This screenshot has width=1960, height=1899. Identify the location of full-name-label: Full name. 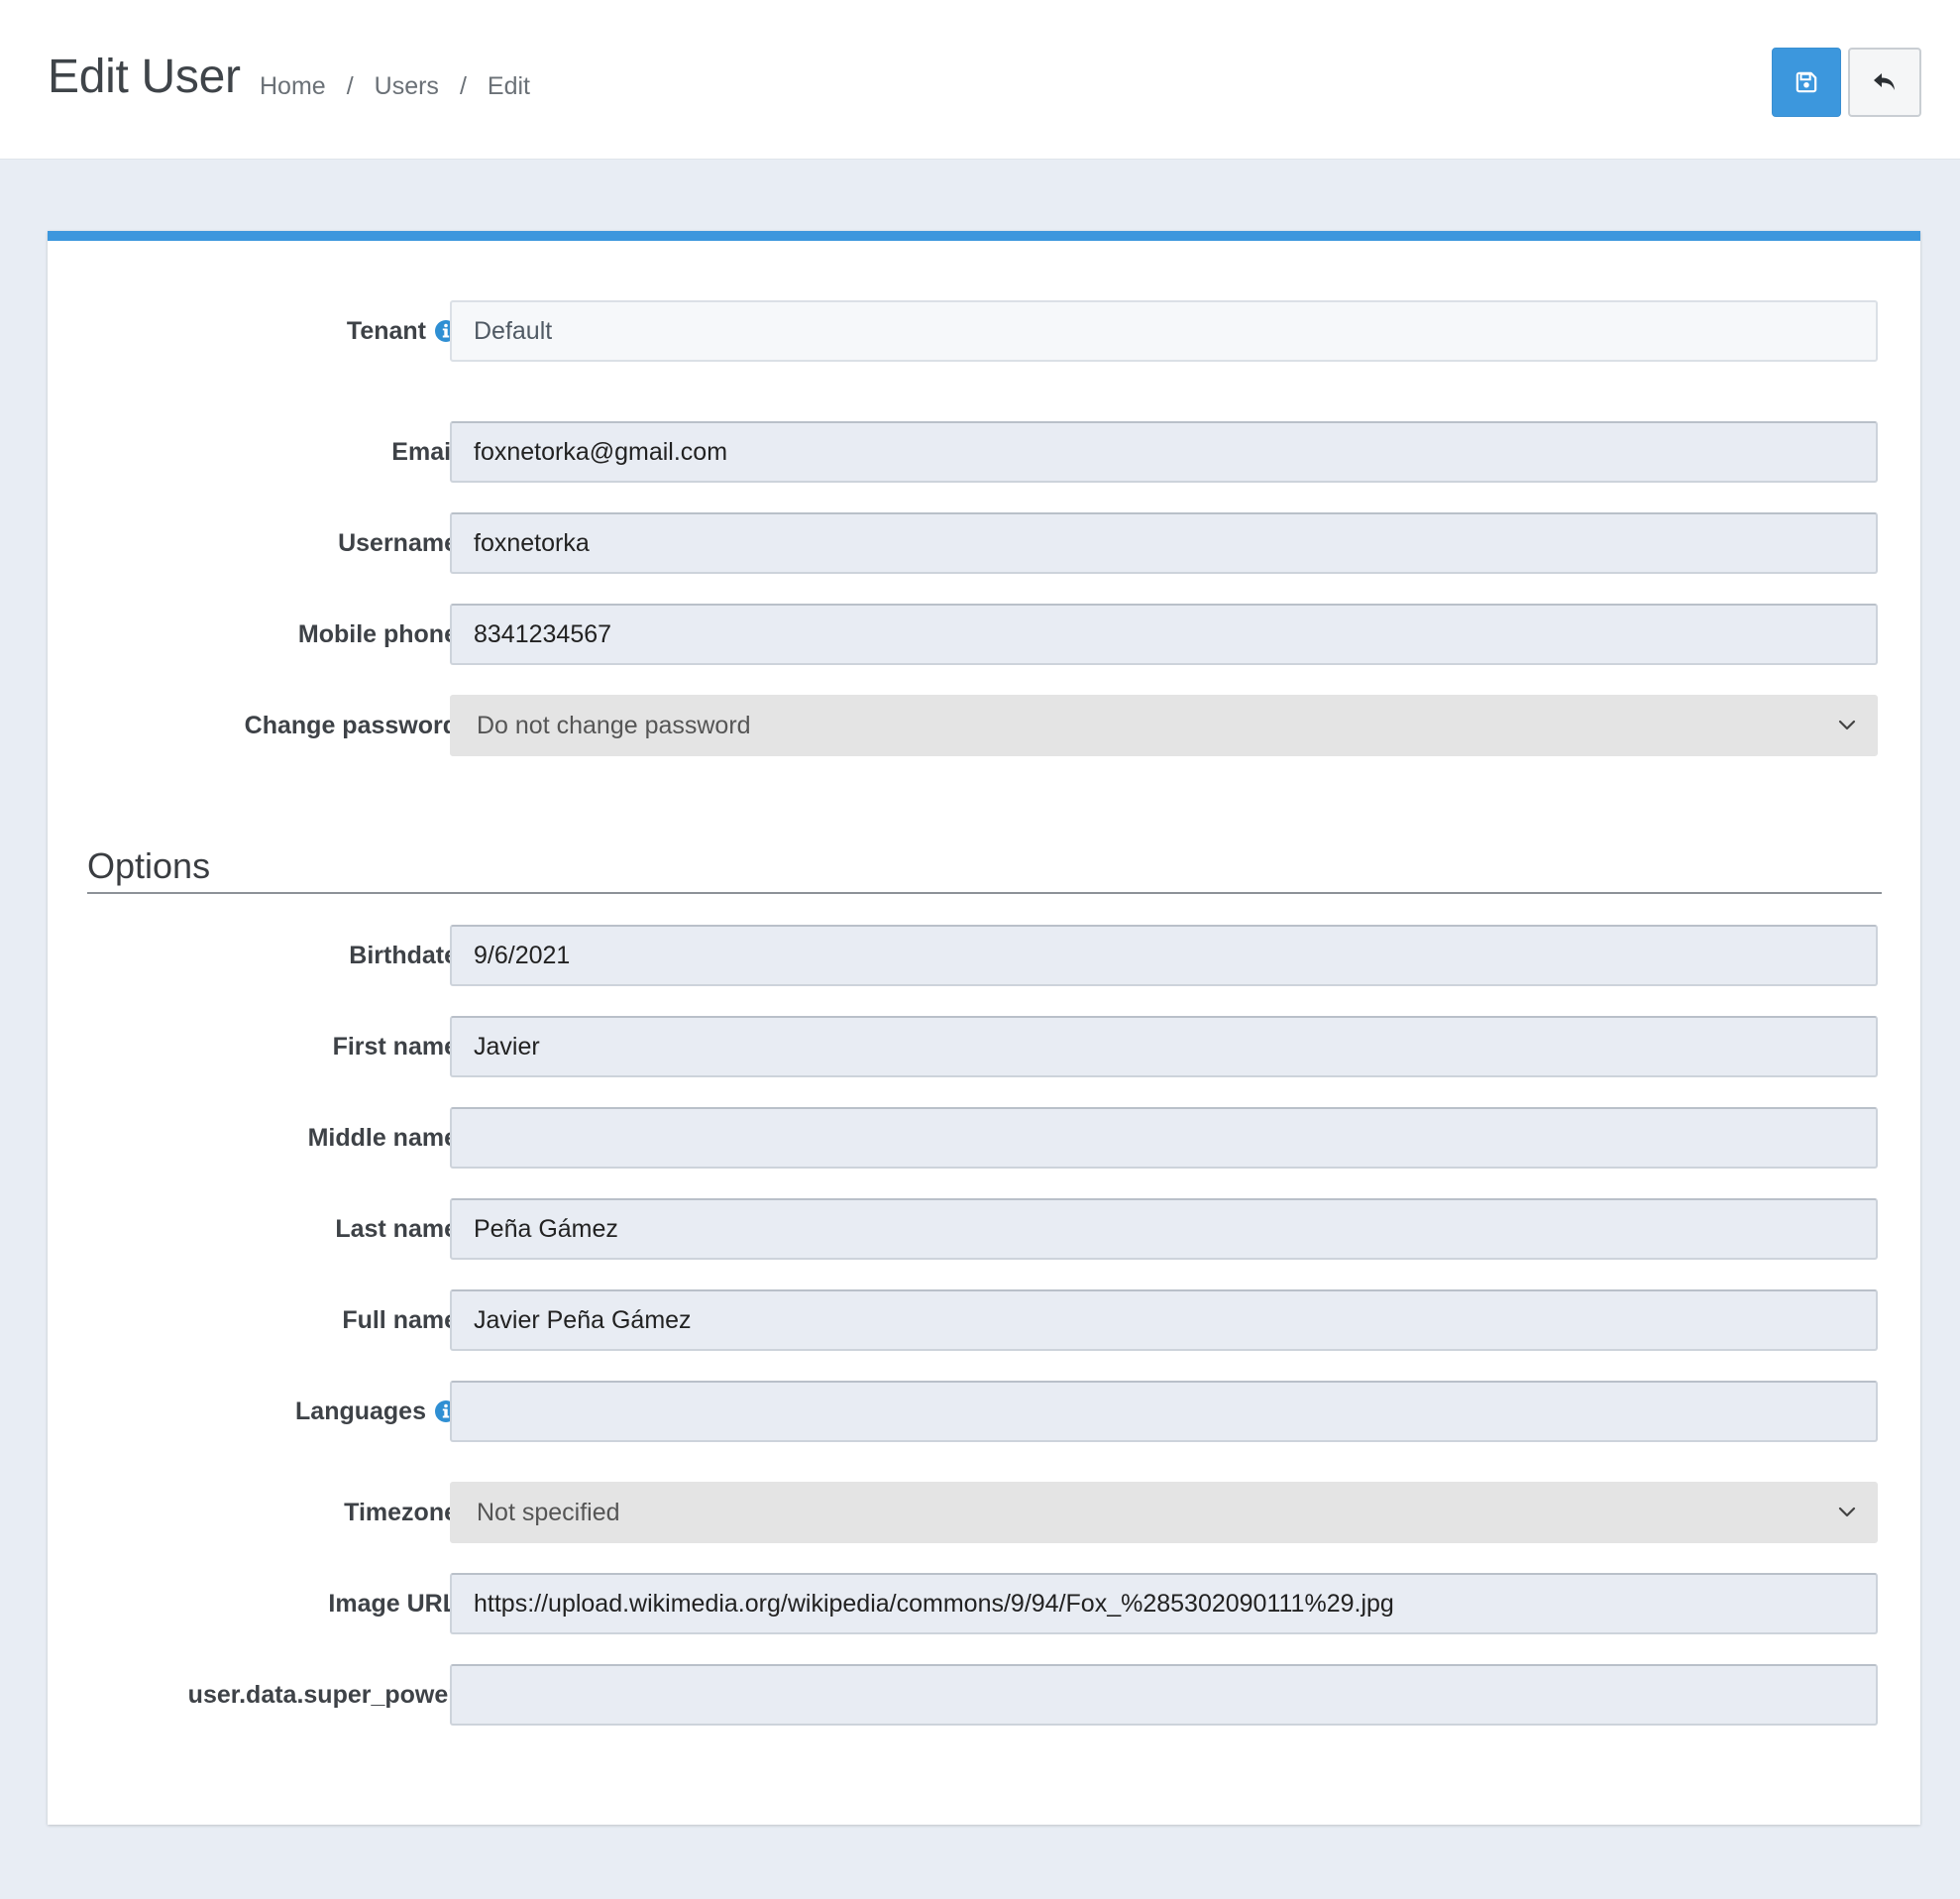
(400, 1319).